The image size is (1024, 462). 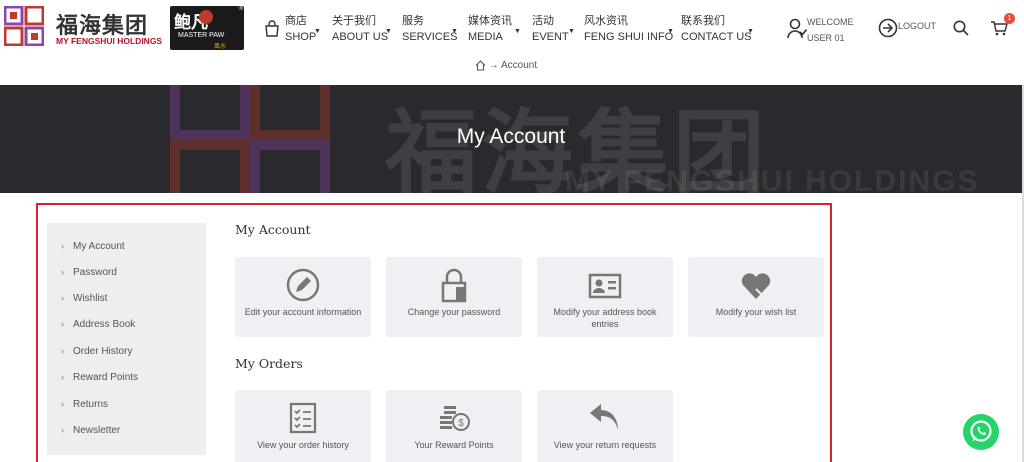 I want to click on logo-english-text: MY FENGSHUI HOLDINGS, so click(x=109, y=41).